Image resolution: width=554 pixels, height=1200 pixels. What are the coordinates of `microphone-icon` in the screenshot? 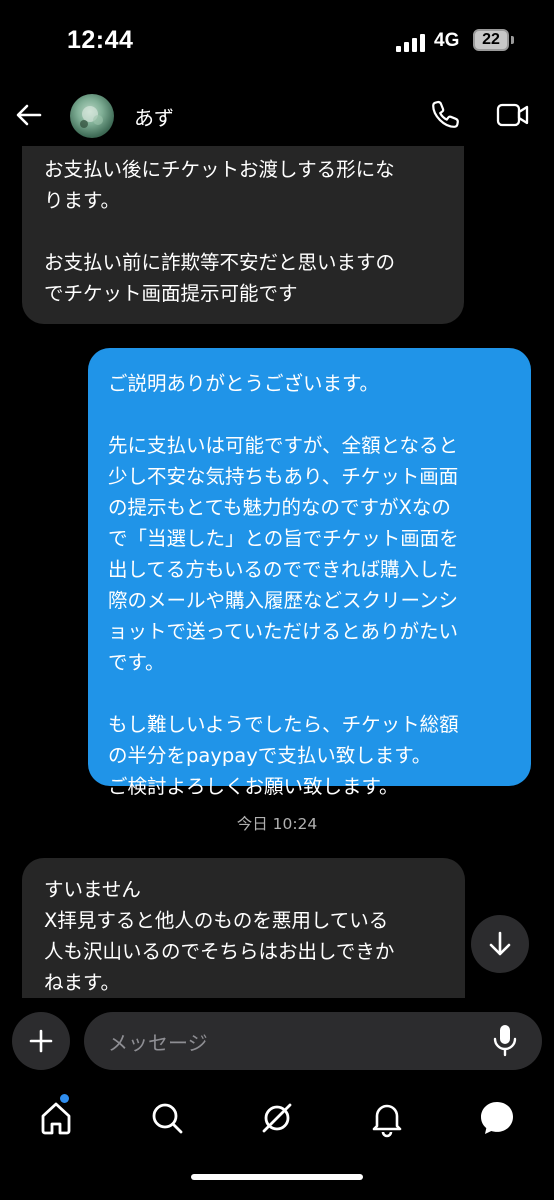 It's located at (505, 1040).